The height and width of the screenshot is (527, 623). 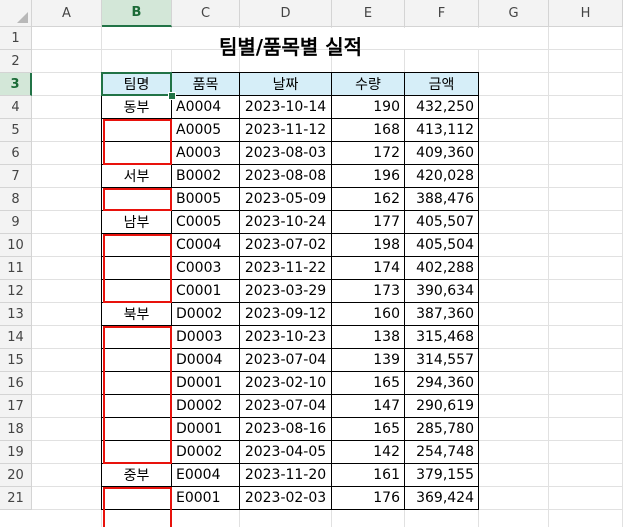 What do you see at coordinates (136, 222) in the screenshot?
I see `table-cell: 남부` at bounding box center [136, 222].